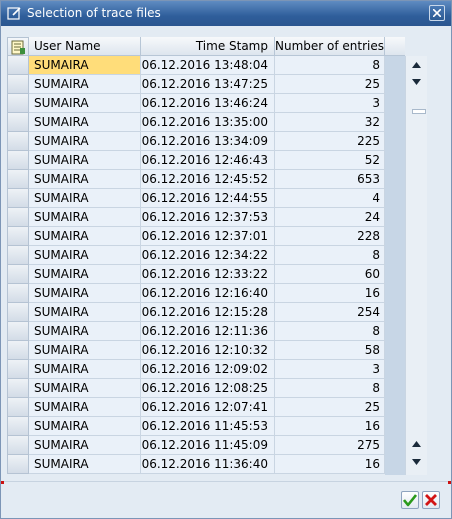 The width and height of the screenshot is (452, 519). What do you see at coordinates (196, 255) in the screenshot?
I see `table-row: SUMAIRA 06.12.2016 12:34:22 8` at bounding box center [196, 255].